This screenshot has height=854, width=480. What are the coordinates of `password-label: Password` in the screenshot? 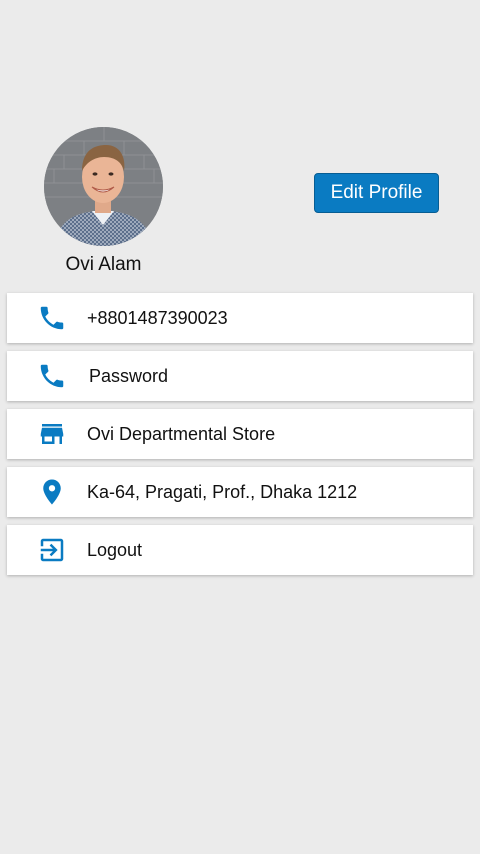 It's located at (129, 376).